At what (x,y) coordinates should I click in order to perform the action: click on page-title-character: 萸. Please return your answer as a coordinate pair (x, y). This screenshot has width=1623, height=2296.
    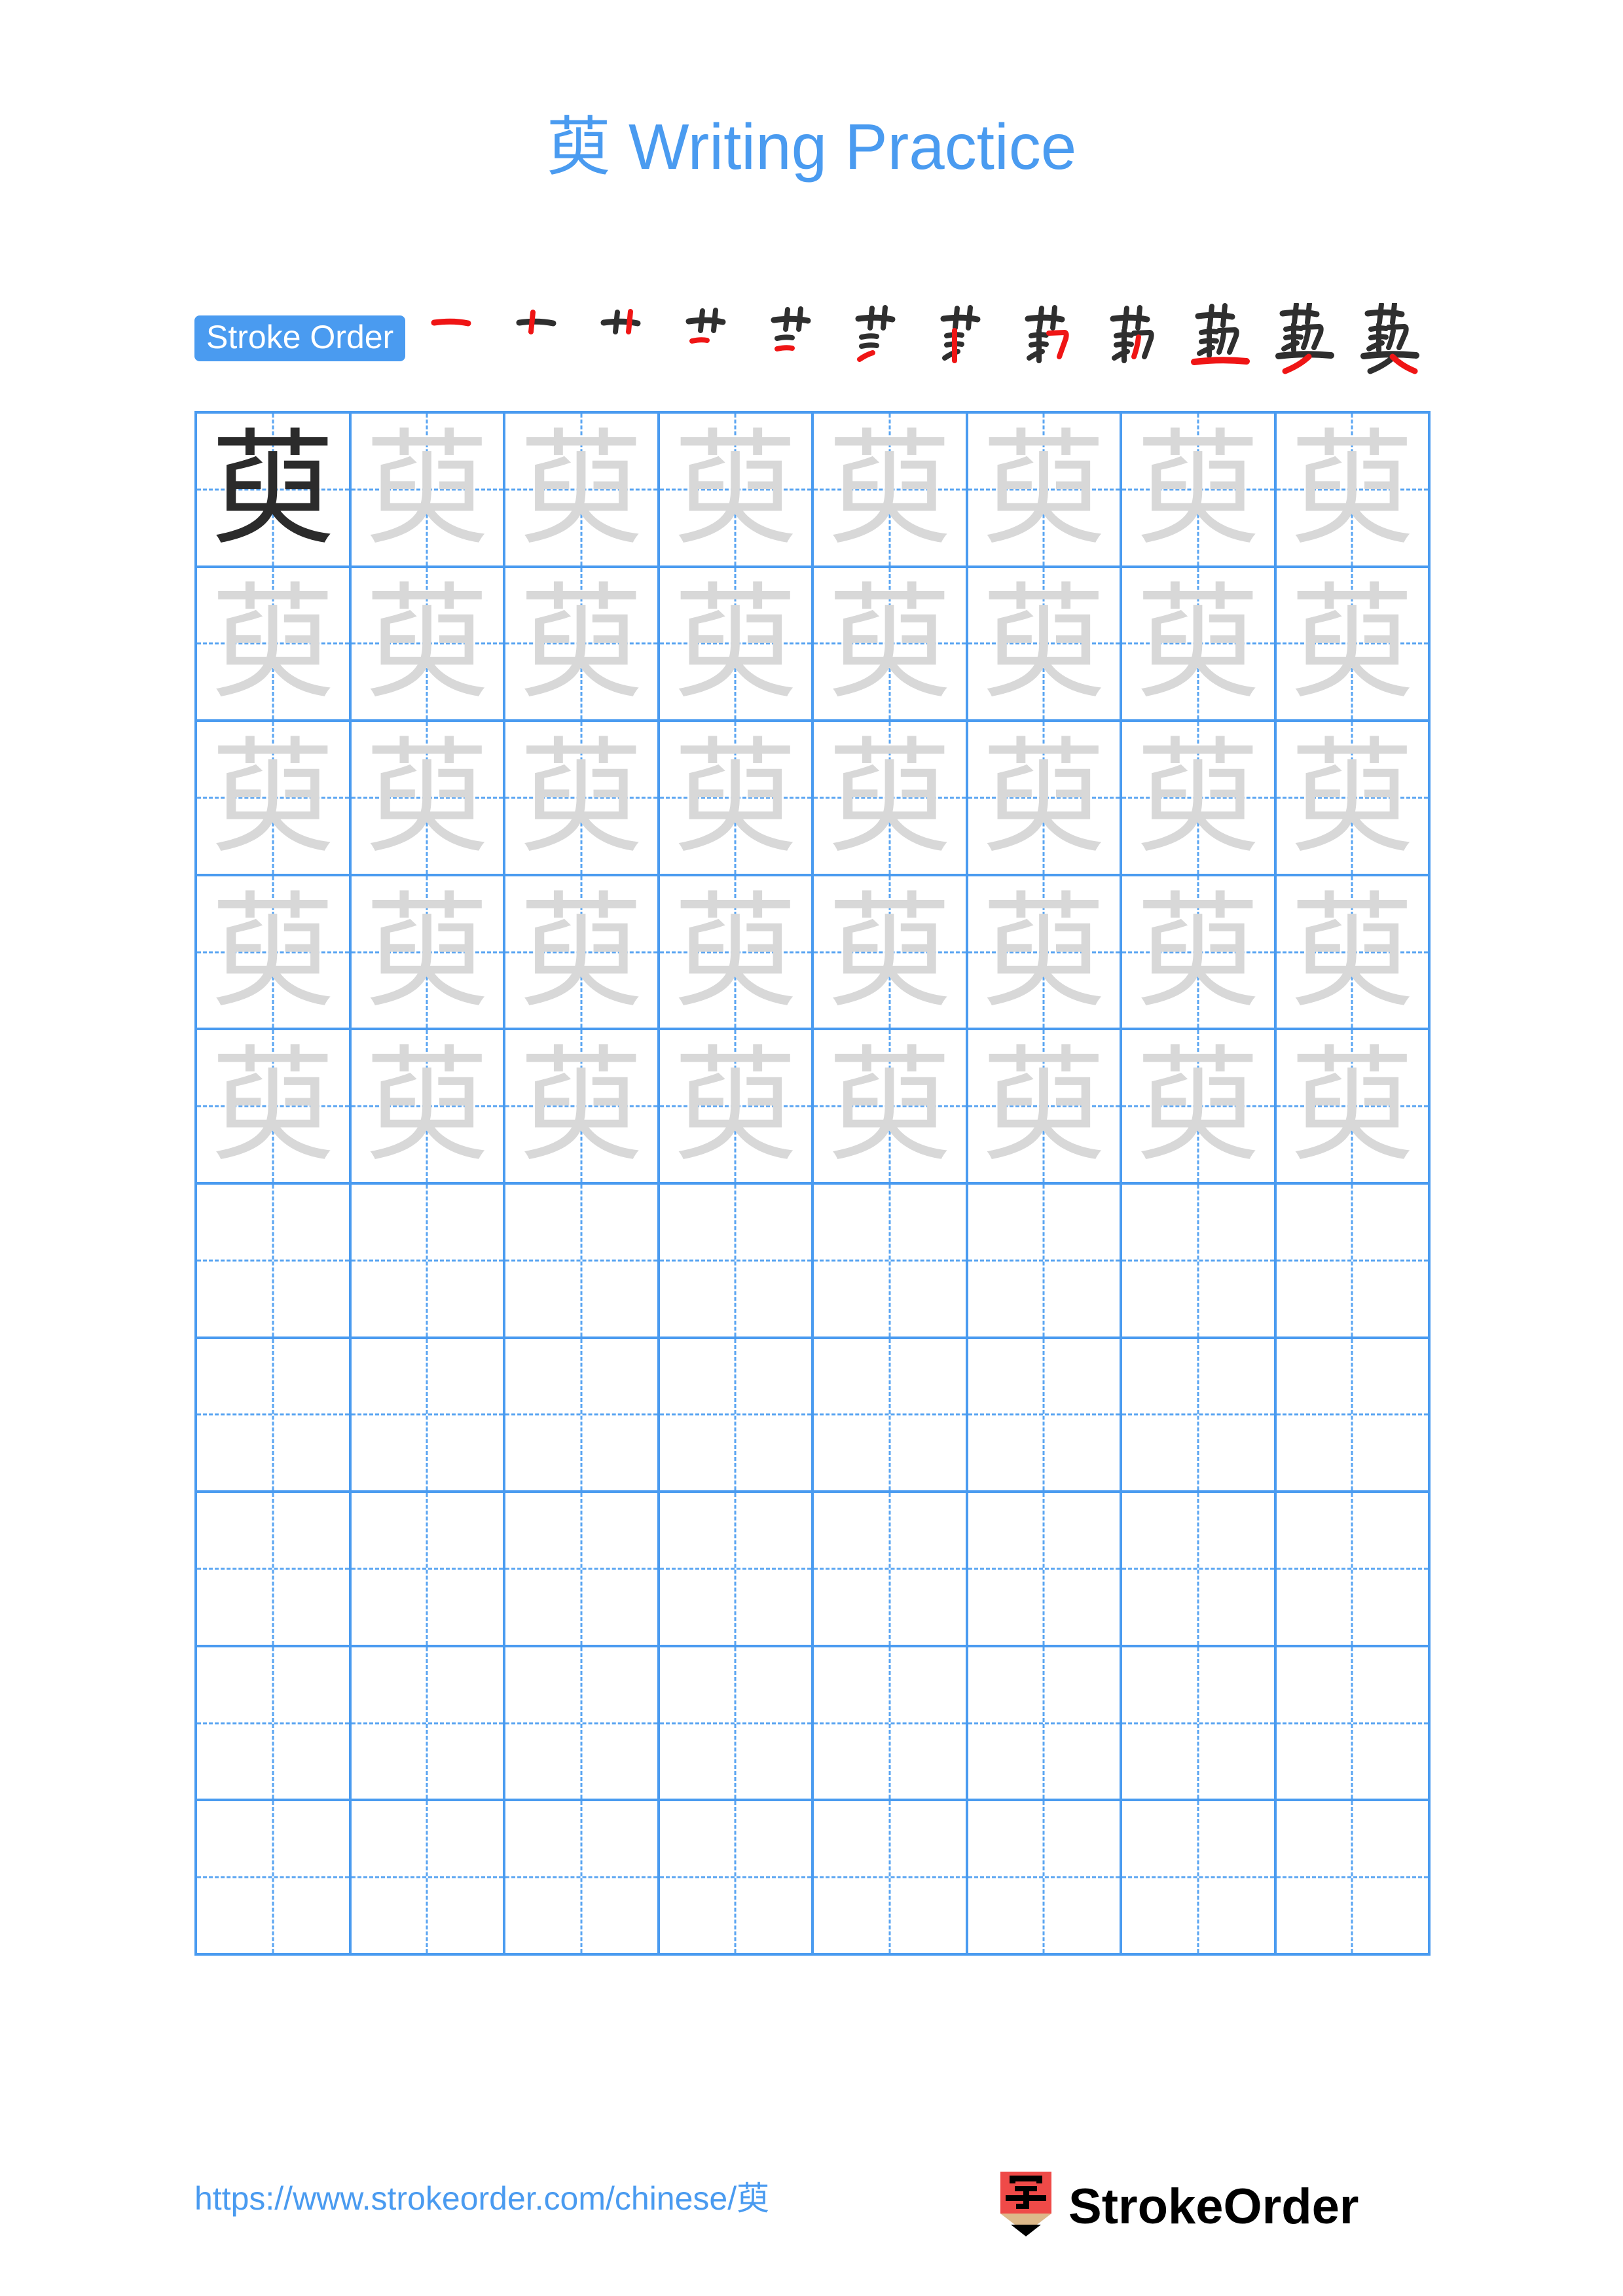
    Looking at the image, I should click on (578, 147).